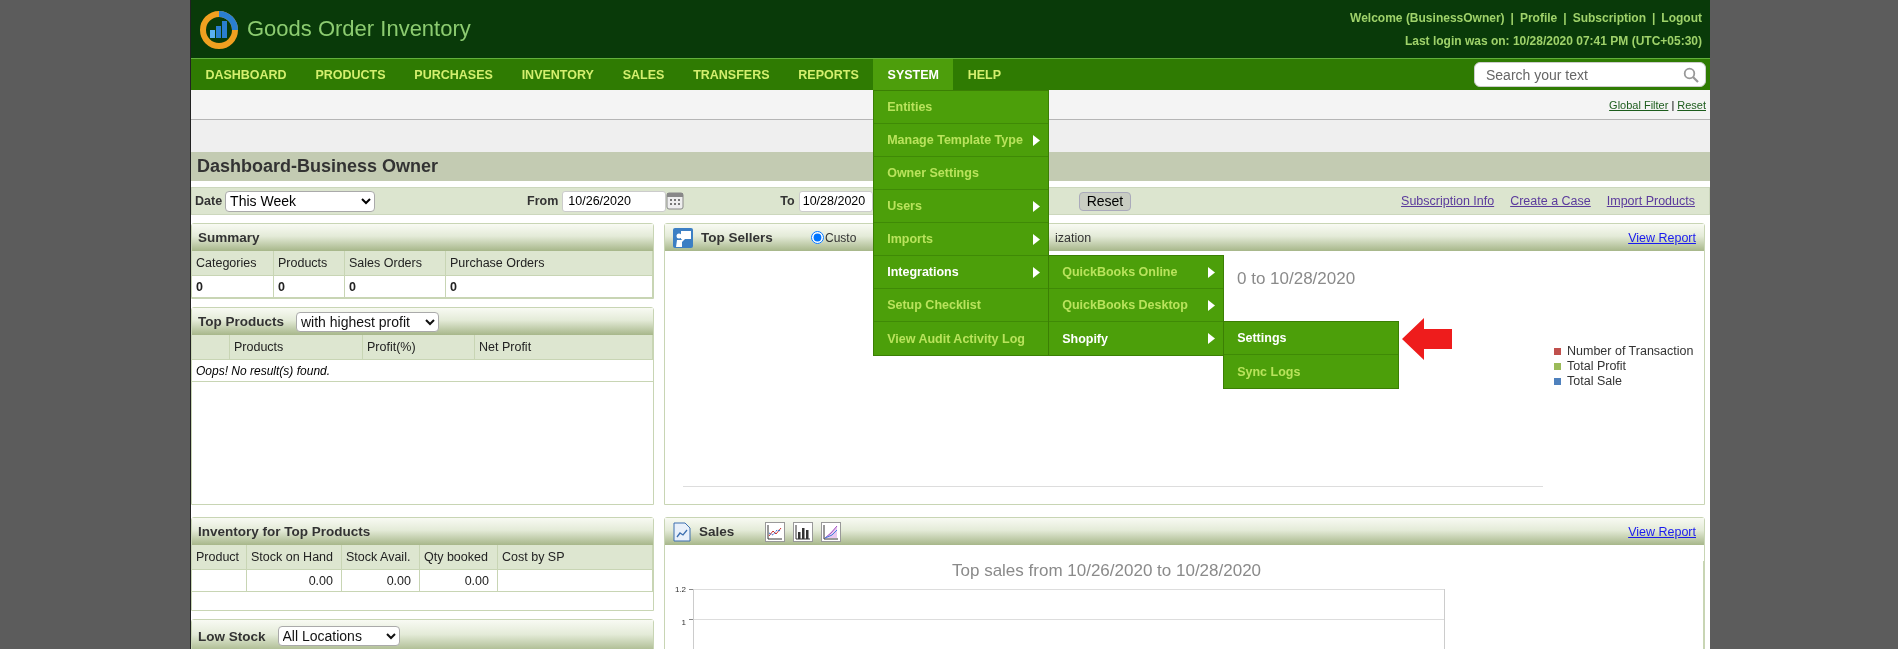 The image size is (1898, 649). Describe the element at coordinates (1136, 305) in the screenshot. I see `menu-item: QuickBooks Desktop` at that location.